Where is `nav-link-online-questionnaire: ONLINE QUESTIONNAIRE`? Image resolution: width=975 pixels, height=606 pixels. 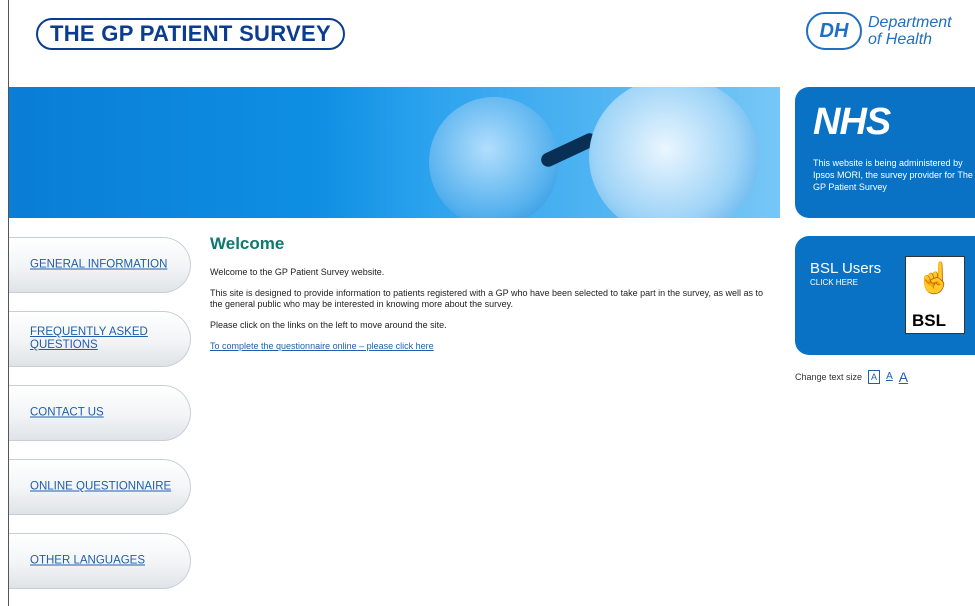
nav-link-online-questionnaire: ONLINE QUESTIONNAIRE is located at coordinates (105, 487).